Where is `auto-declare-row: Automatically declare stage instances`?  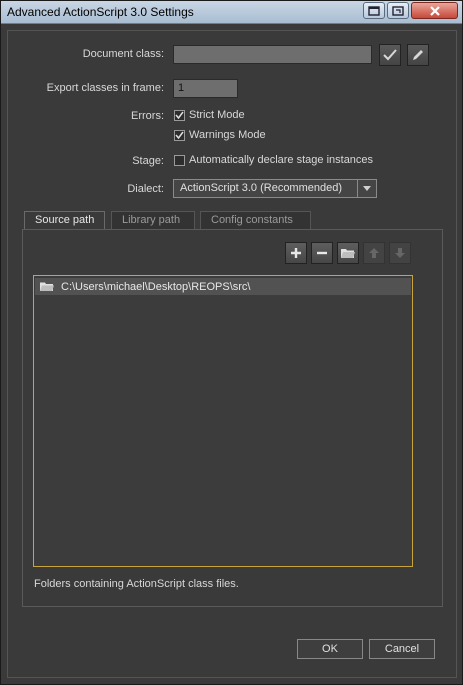
auto-declare-row: Automatically declare stage instances is located at coordinates (273, 160).